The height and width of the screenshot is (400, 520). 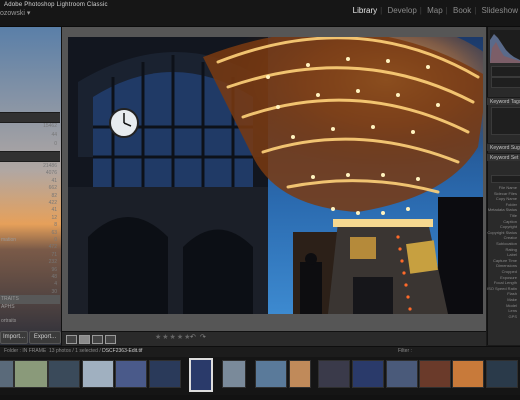 What do you see at coordinates (506, 266) in the screenshot?
I see `metadata-field-label: Dimensions` at bounding box center [506, 266].